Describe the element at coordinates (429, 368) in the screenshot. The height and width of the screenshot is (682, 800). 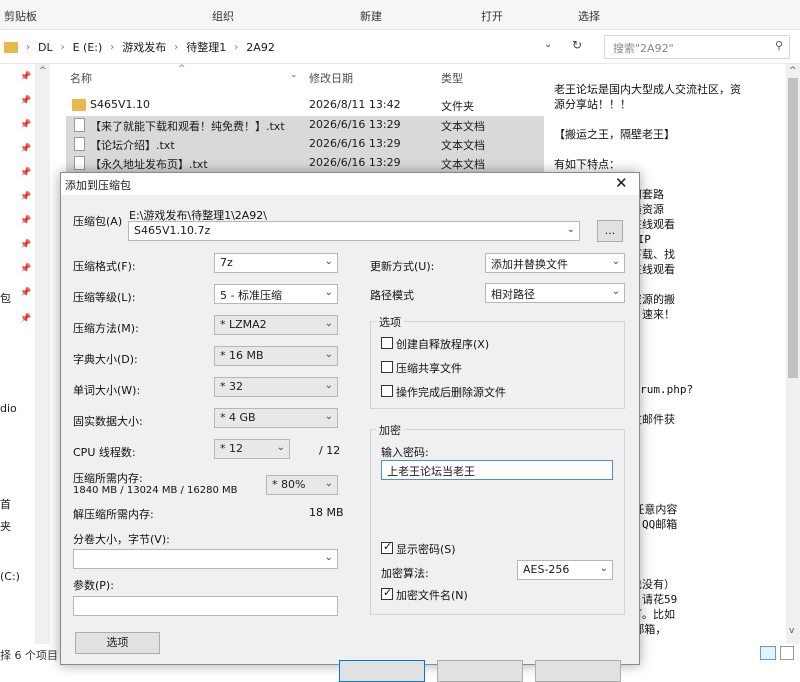
I see `shared-label: 压缩共享文件` at that location.